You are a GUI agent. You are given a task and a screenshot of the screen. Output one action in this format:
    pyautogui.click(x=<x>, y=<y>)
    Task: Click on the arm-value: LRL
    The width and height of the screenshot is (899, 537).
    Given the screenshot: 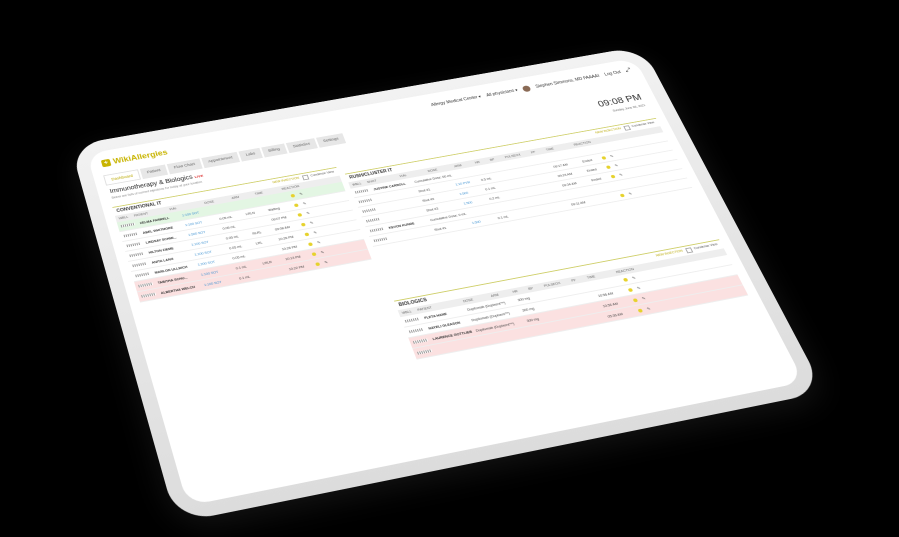 What is the action you would take?
    pyautogui.click(x=259, y=243)
    